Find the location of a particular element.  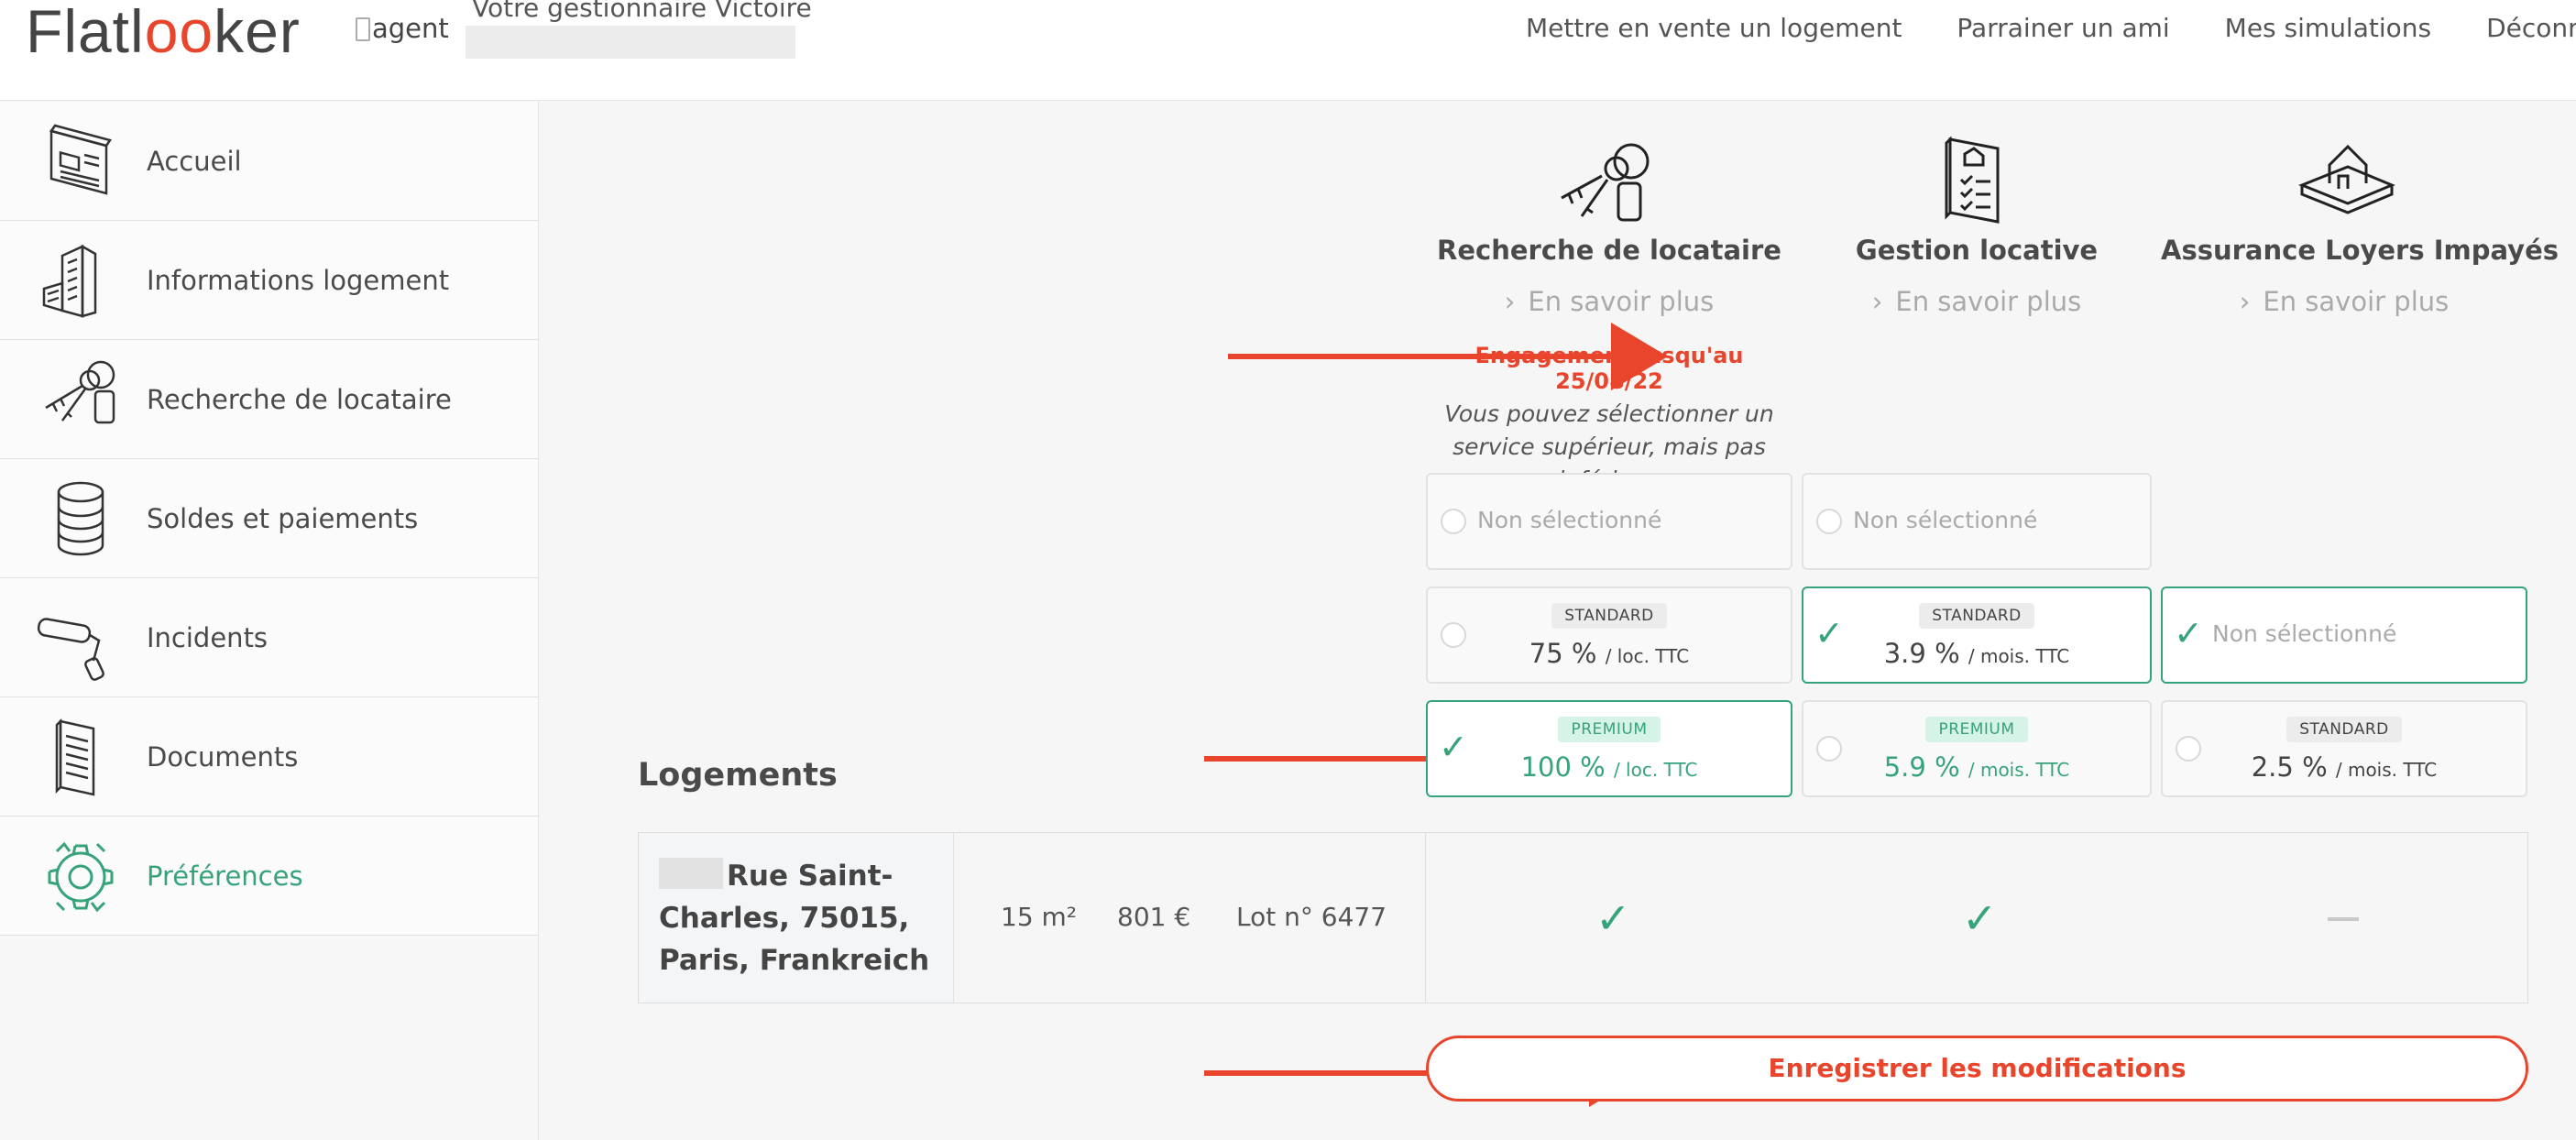

option-rental-management-premium: PREMIUM 5.9 % / mois. TTC is located at coordinates (1977, 748).